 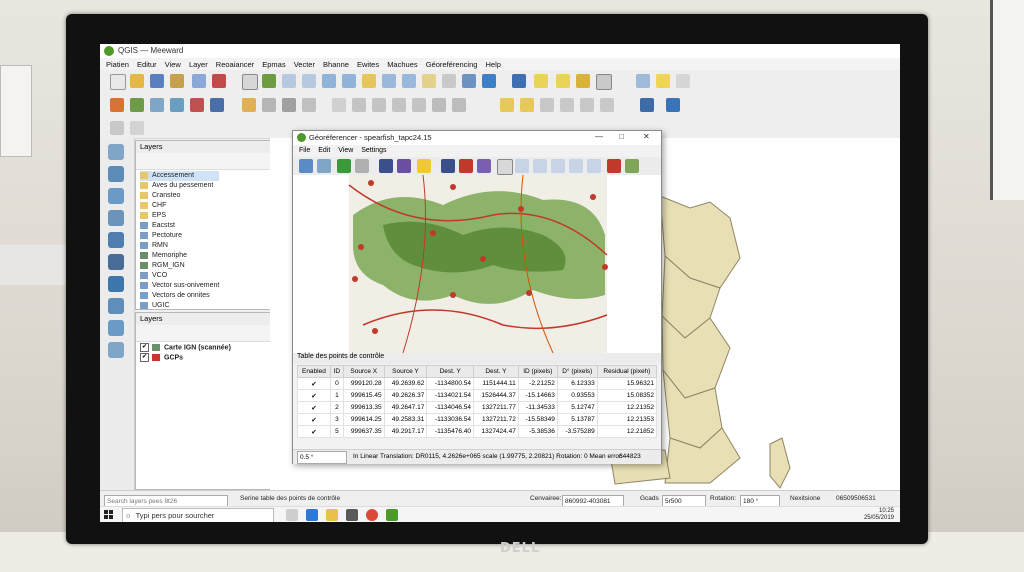 What do you see at coordinates (577, 371) in the screenshot?
I see `column-header: D° (pixels)` at bounding box center [577, 371].